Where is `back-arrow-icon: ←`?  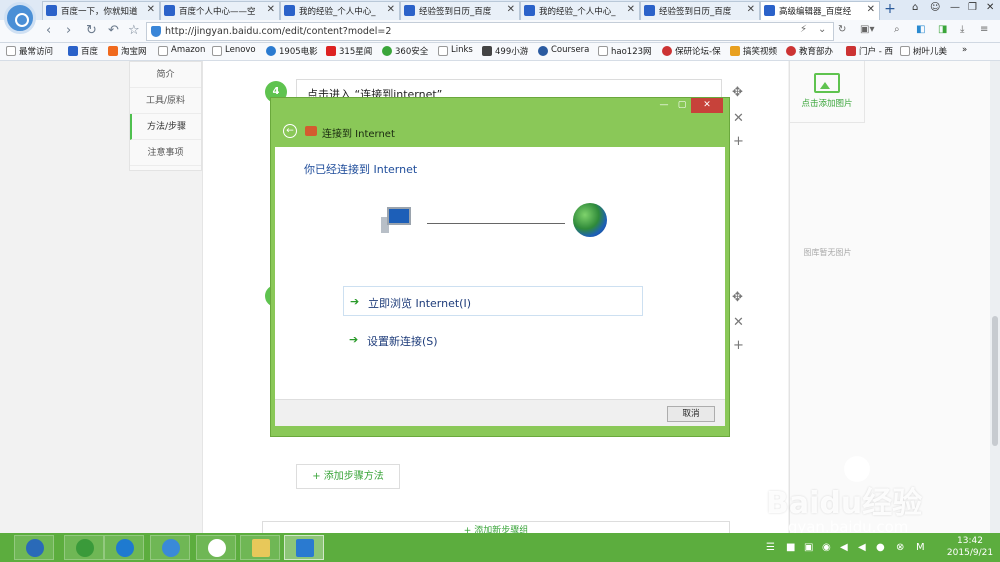
back-arrow-icon: ← is located at coordinates (290, 131).